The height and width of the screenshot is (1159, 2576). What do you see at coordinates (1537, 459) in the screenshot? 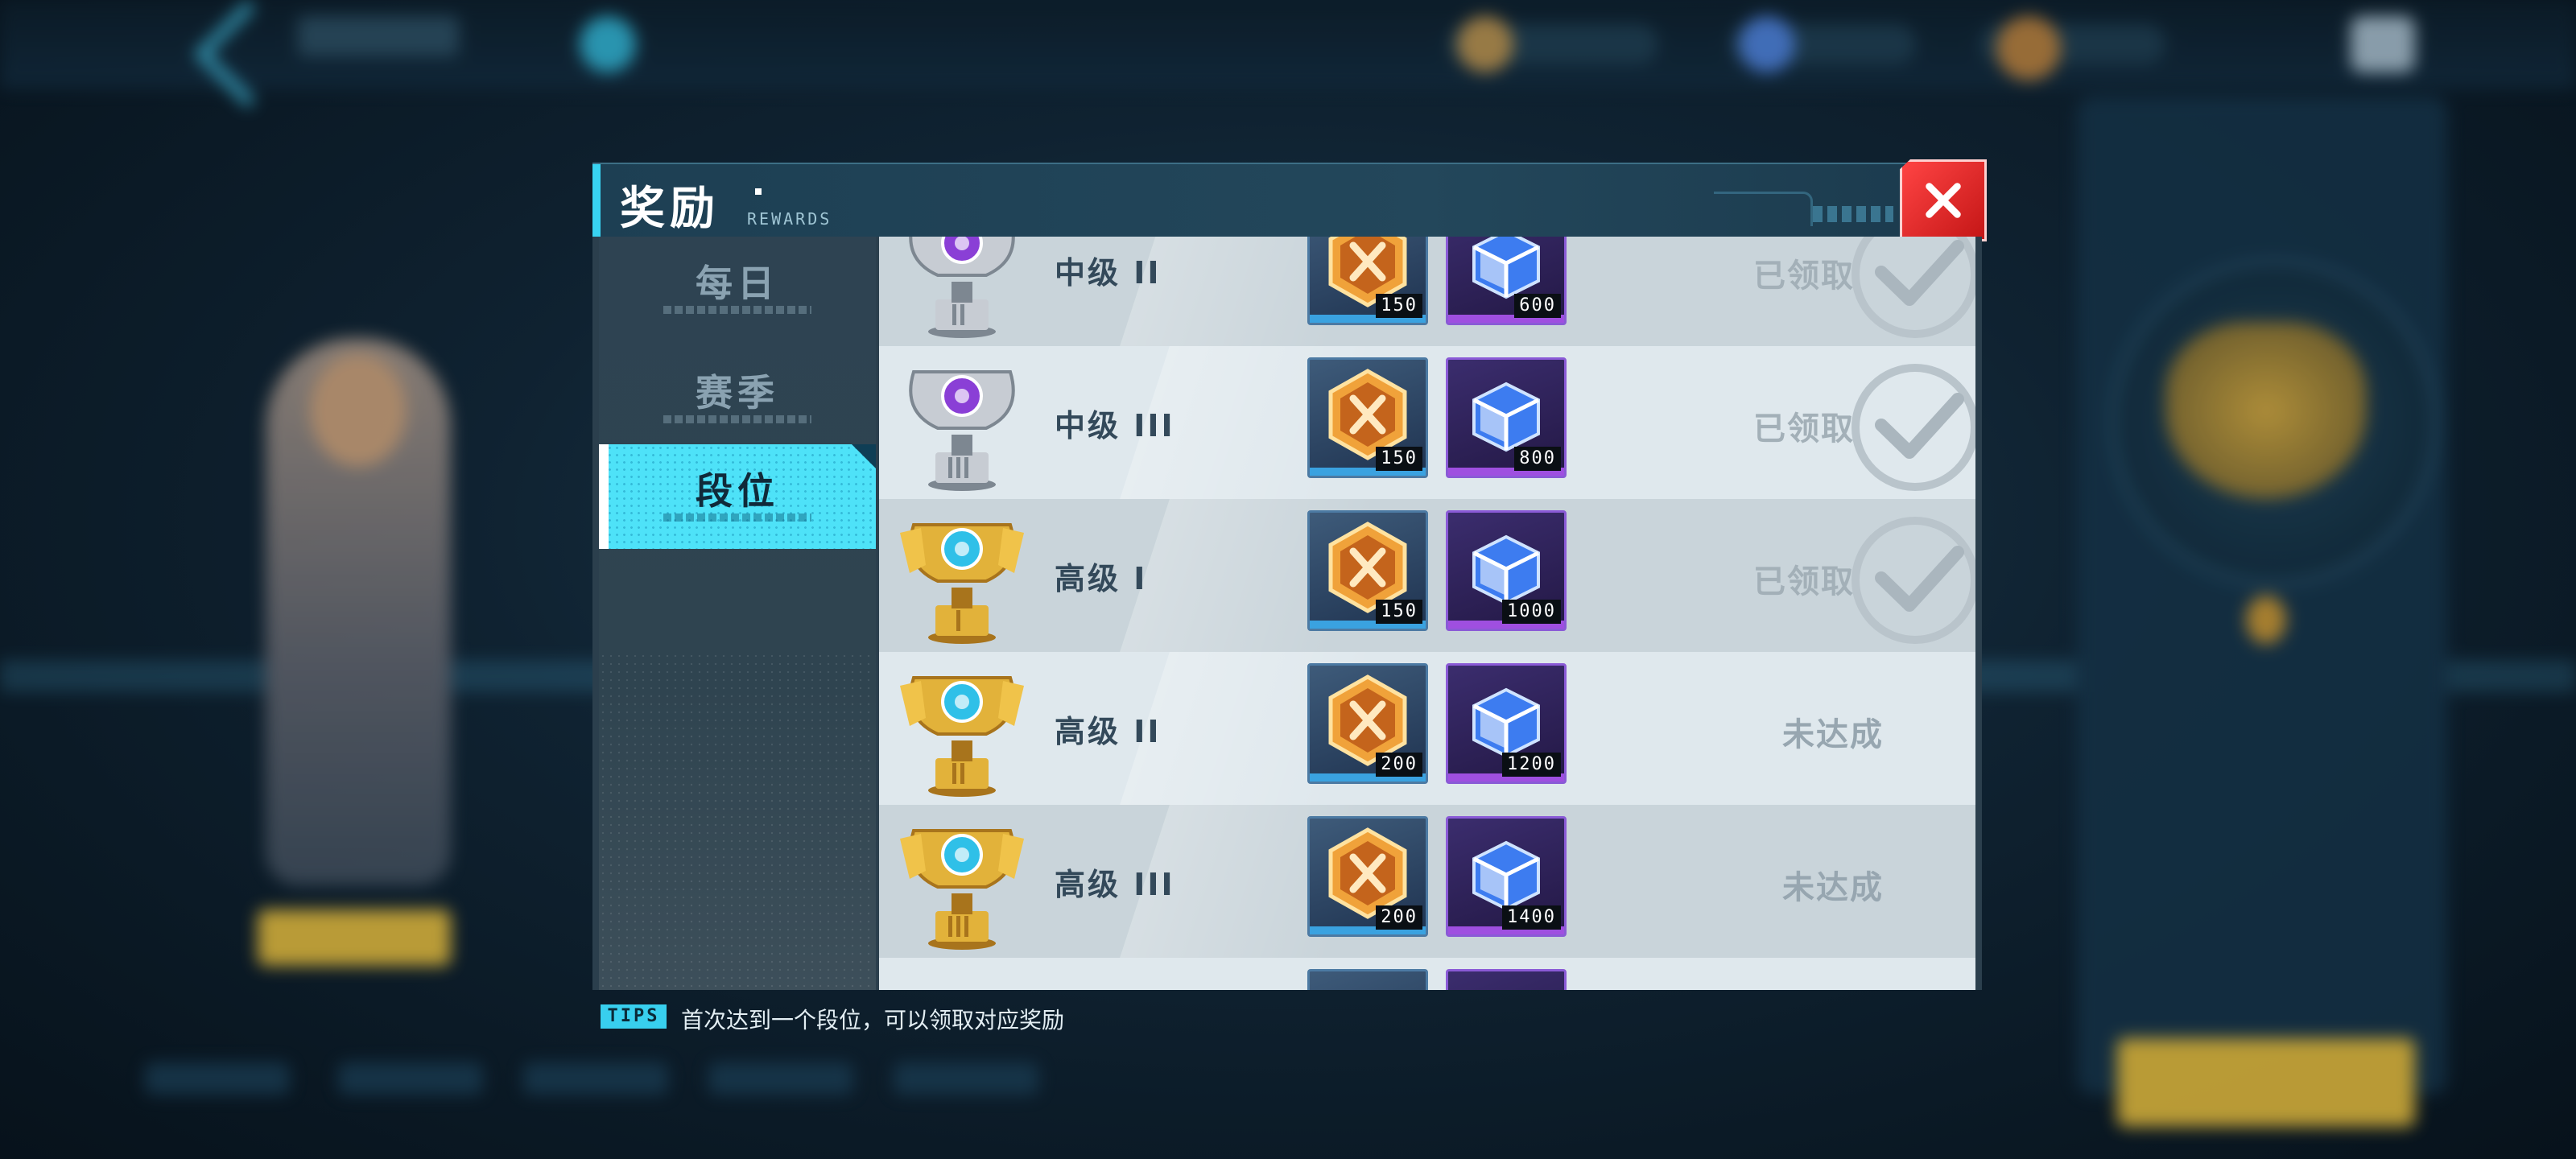
I see `cube-quantity: 800` at bounding box center [1537, 459].